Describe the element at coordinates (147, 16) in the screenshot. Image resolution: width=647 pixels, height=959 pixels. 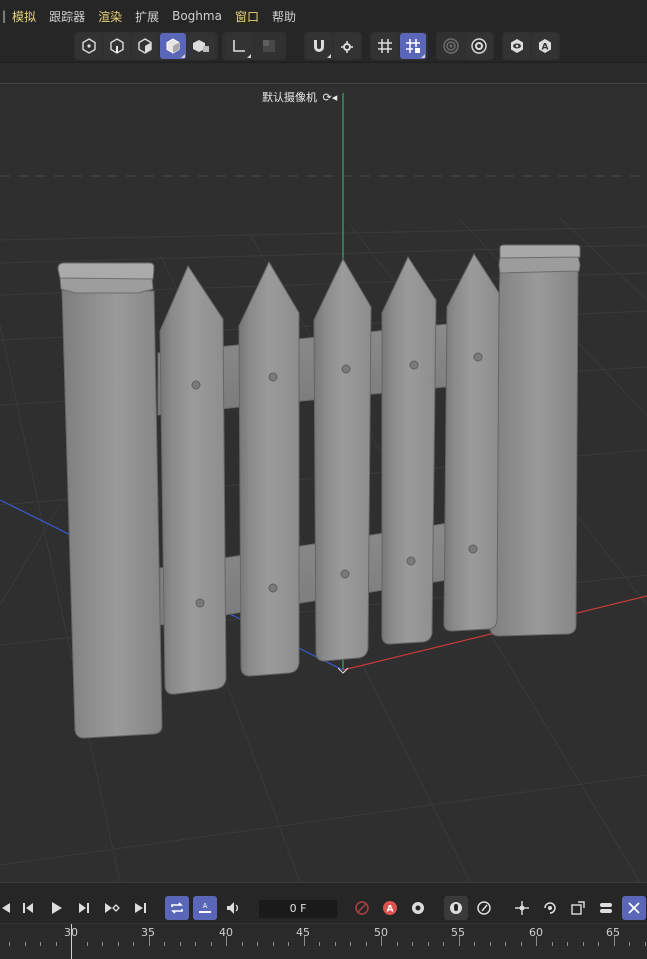
I see `menu-item-extensions: 扩展` at that location.